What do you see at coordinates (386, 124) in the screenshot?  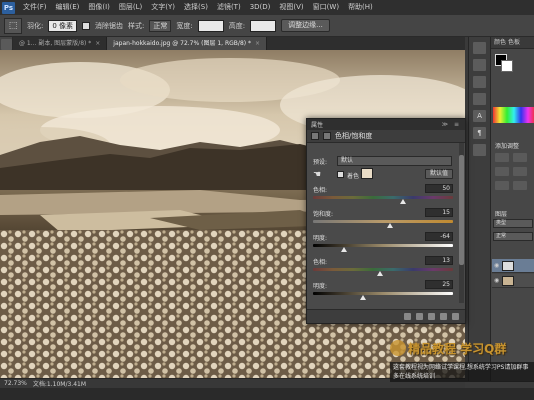 I see `panel-header: 属性 ≫ ≡` at bounding box center [386, 124].